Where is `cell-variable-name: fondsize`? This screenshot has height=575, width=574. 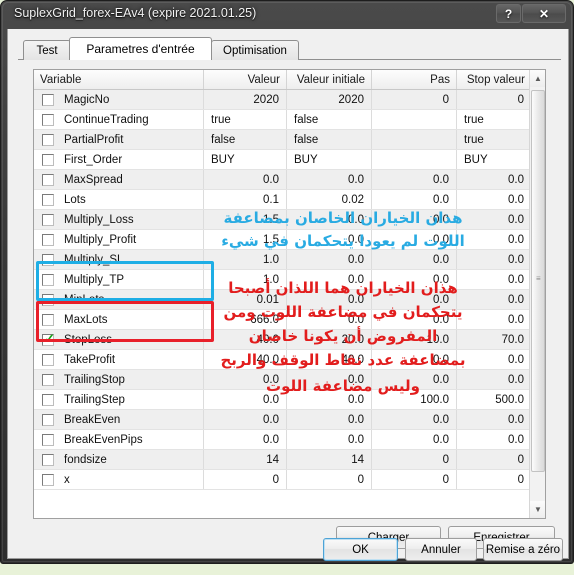 cell-variable-name: fondsize is located at coordinates (119, 459).